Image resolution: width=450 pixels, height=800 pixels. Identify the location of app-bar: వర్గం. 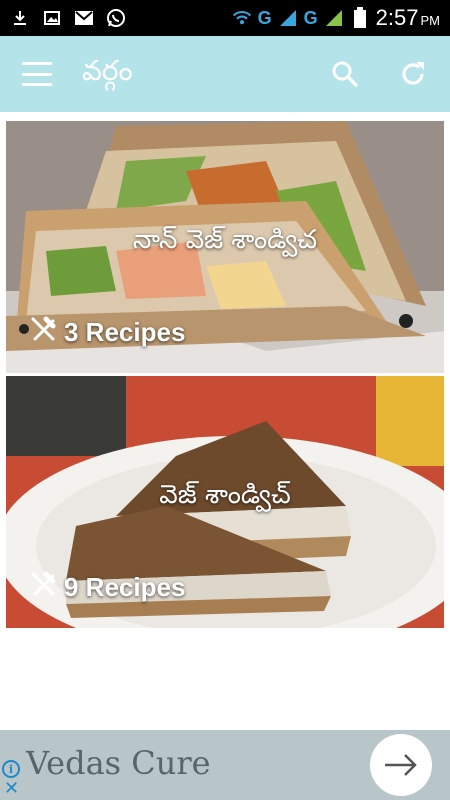
(225, 74).